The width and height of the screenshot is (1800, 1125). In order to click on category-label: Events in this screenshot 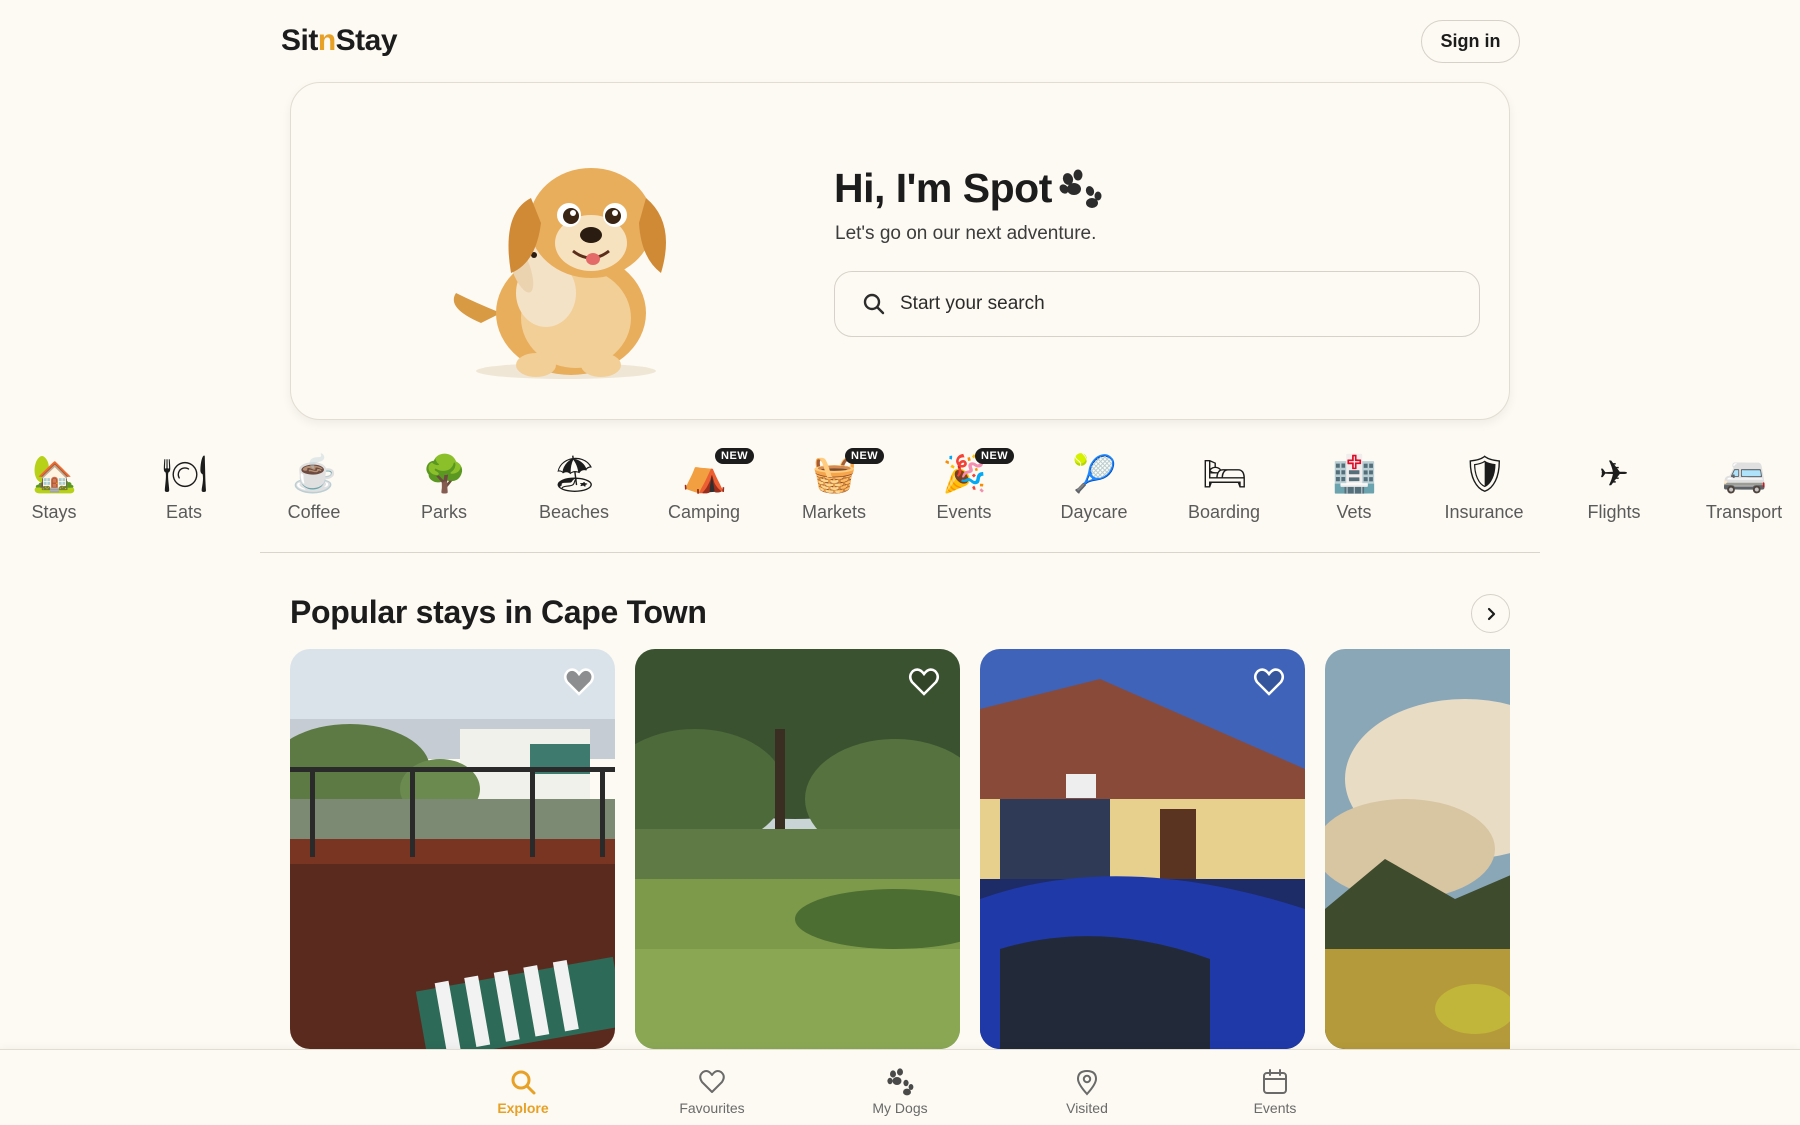, I will do `click(964, 512)`.